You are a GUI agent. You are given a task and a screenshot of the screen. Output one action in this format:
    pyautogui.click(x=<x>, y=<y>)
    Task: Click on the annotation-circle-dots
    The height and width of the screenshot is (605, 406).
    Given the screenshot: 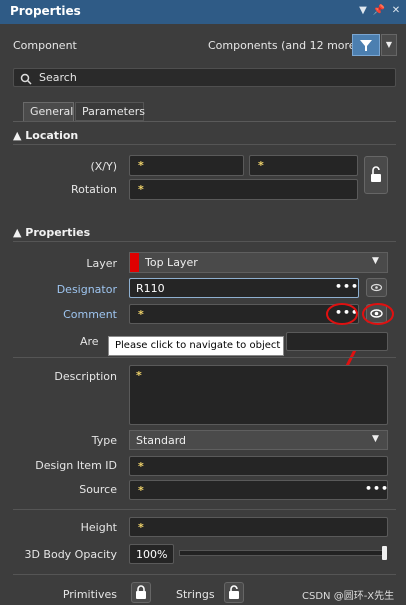 What is the action you would take?
    pyautogui.click(x=342, y=314)
    